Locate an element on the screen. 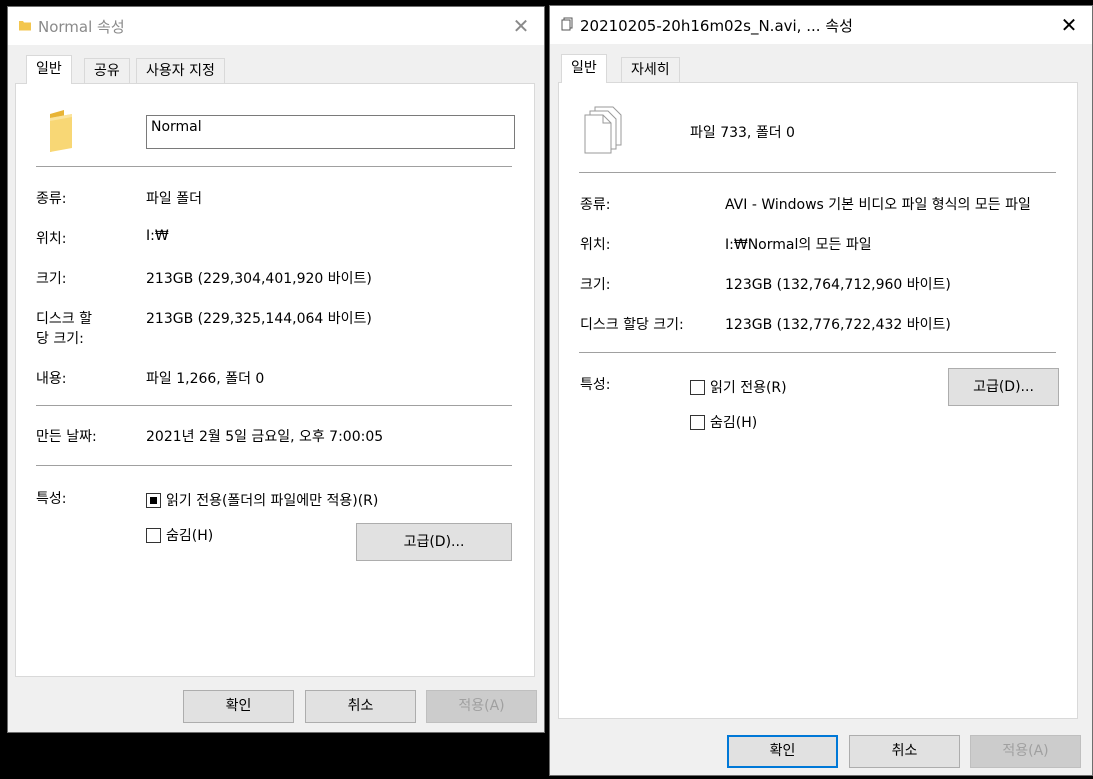 This screenshot has height=779, width=1093. tab-sharing: 공유 is located at coordinates (107, 70).